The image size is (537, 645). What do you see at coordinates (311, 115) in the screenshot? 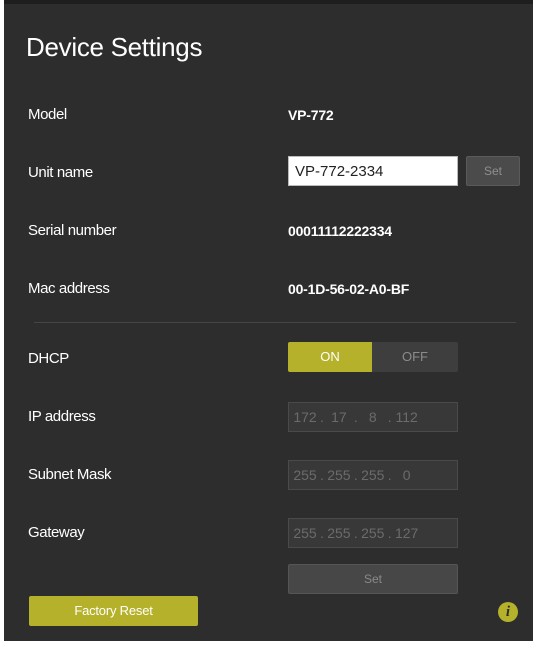
I see `model-value: VP-772` at bounding box center [311, 115].